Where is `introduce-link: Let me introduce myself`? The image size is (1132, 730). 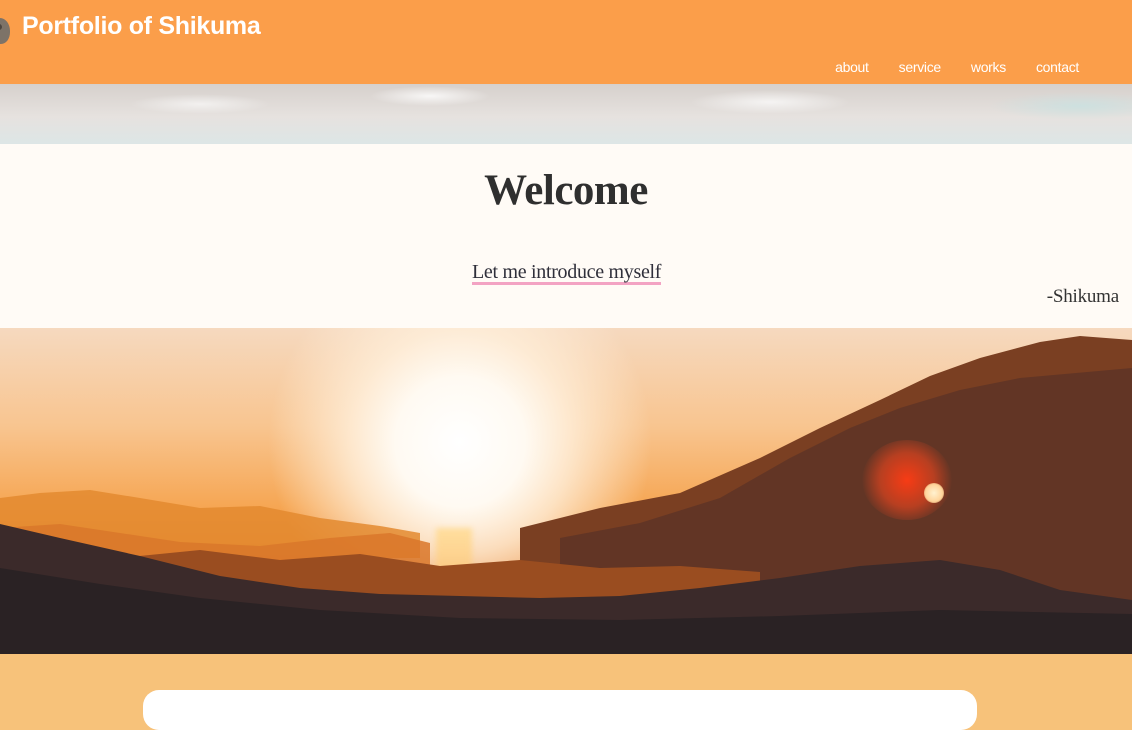 introduce-link: Let me introduce myself is located at coordinates (566, 273).